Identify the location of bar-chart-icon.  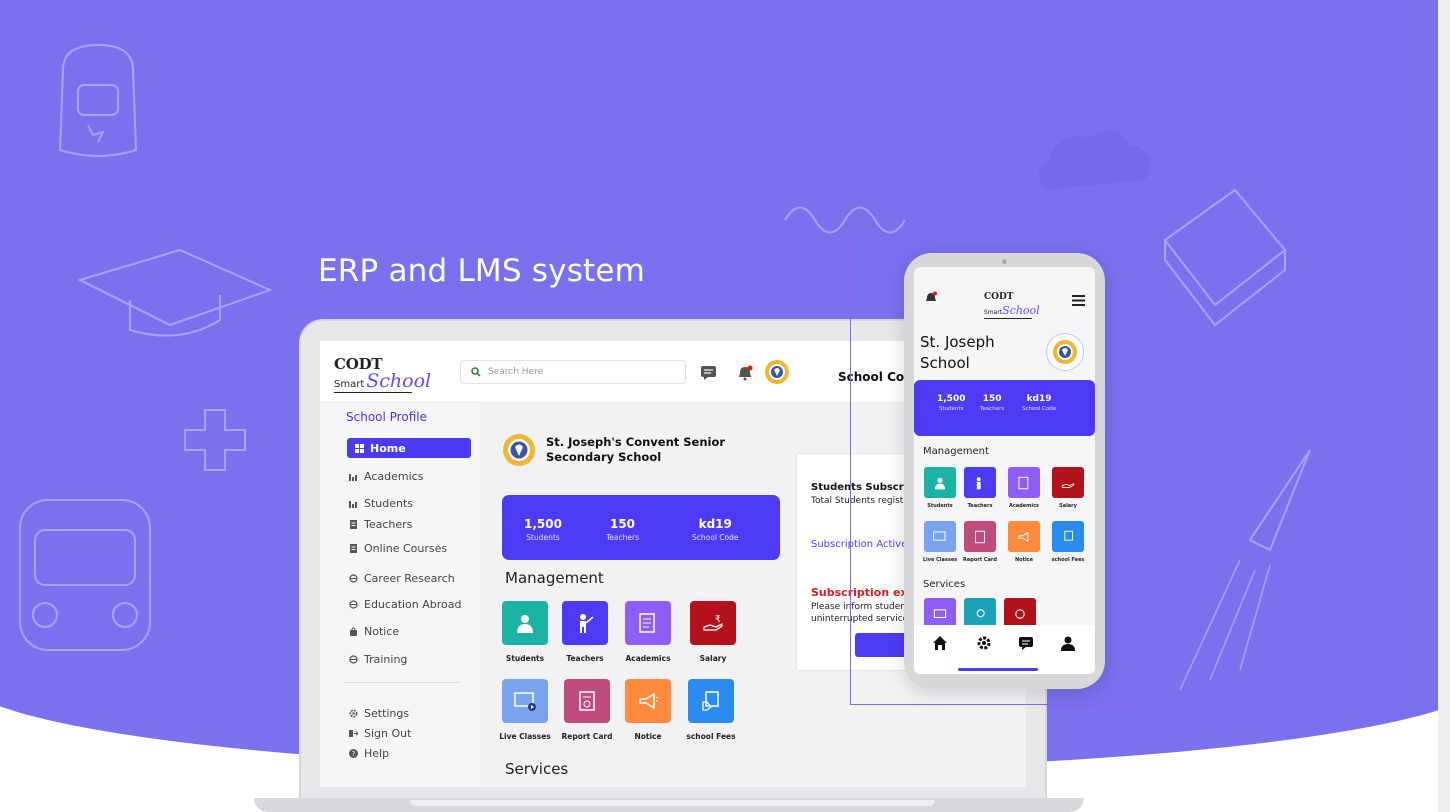
(353, 477).